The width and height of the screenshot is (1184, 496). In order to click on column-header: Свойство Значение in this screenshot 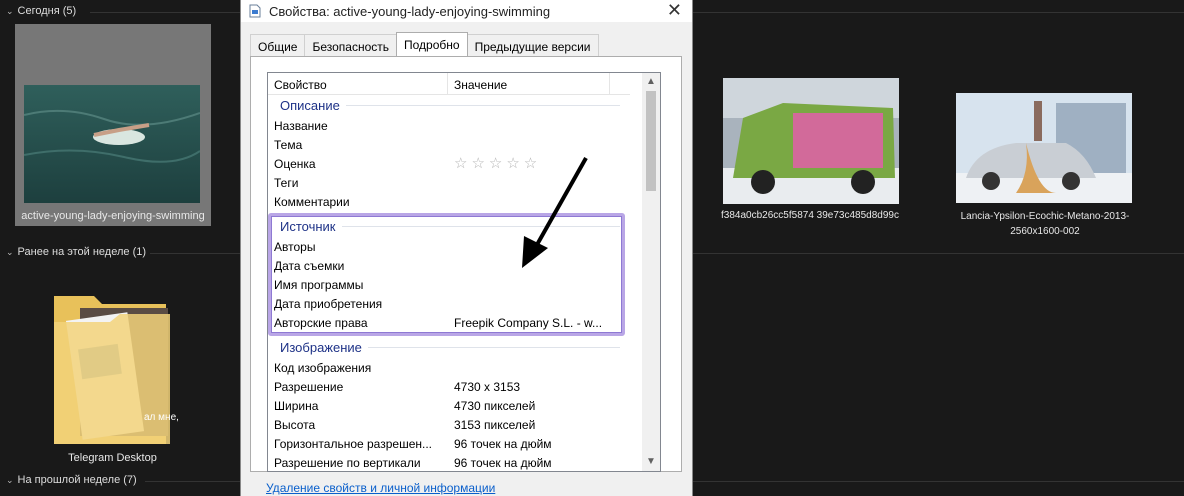, I will do `click(449, 84)`.